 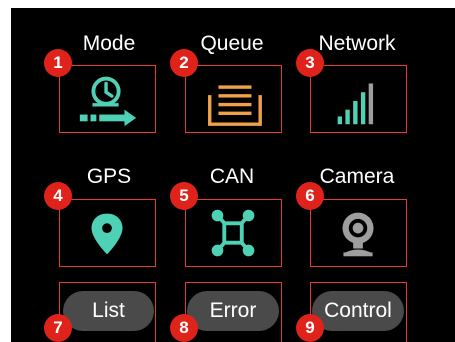 I want to click on gps-tile, so click(x=107, y=233).